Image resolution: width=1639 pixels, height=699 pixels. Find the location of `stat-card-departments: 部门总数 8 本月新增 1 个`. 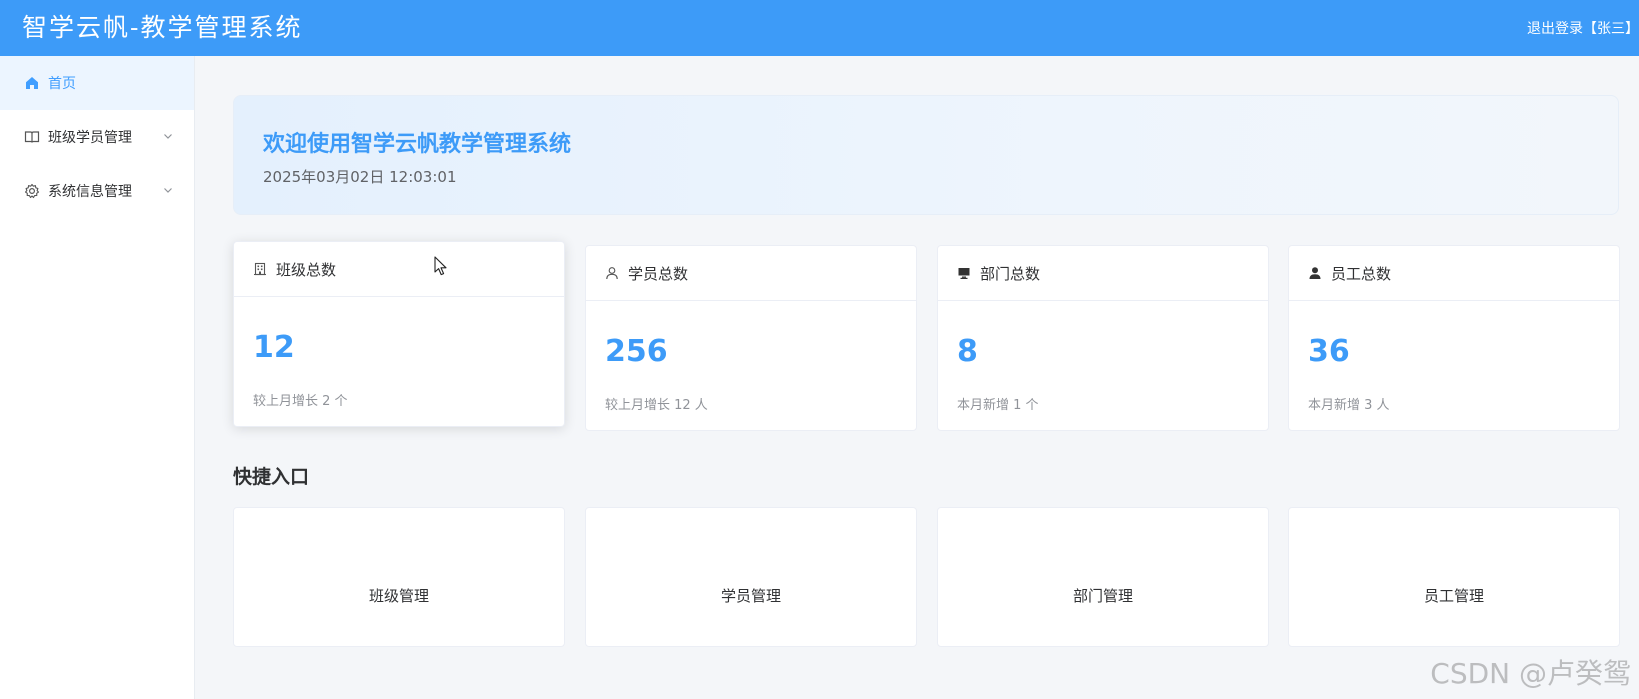

stat-card-departments: 部门总数 8 本月新增 1 个 is located at coordinates (1103, 338).